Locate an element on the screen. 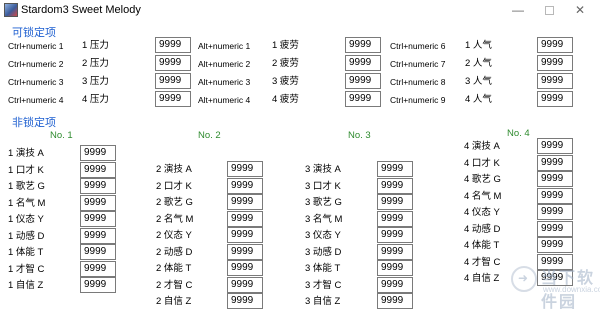 The width and height of the screenshot is (600, 314). minimize-button: — is located at coordinates (518, 10).